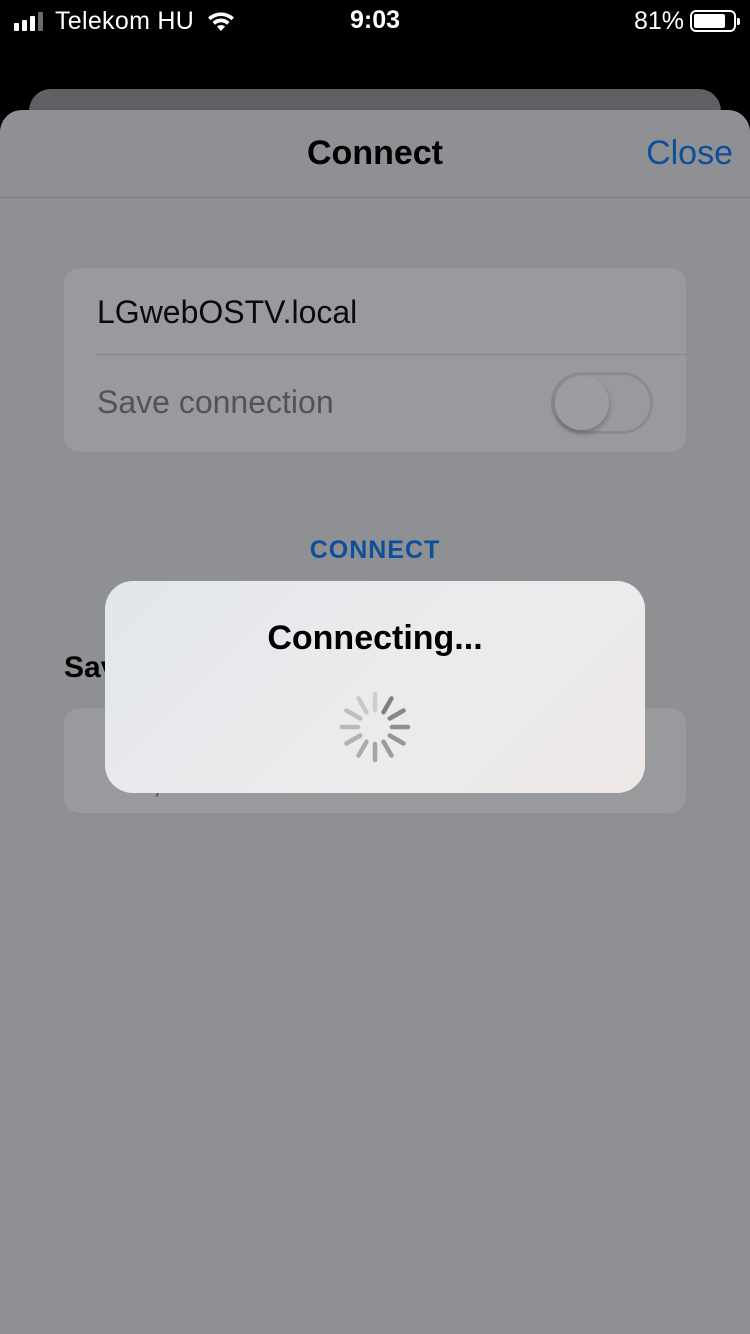 This screenshot has height=1334, width=750. I want to click on battery-icon, so click(715, 21).